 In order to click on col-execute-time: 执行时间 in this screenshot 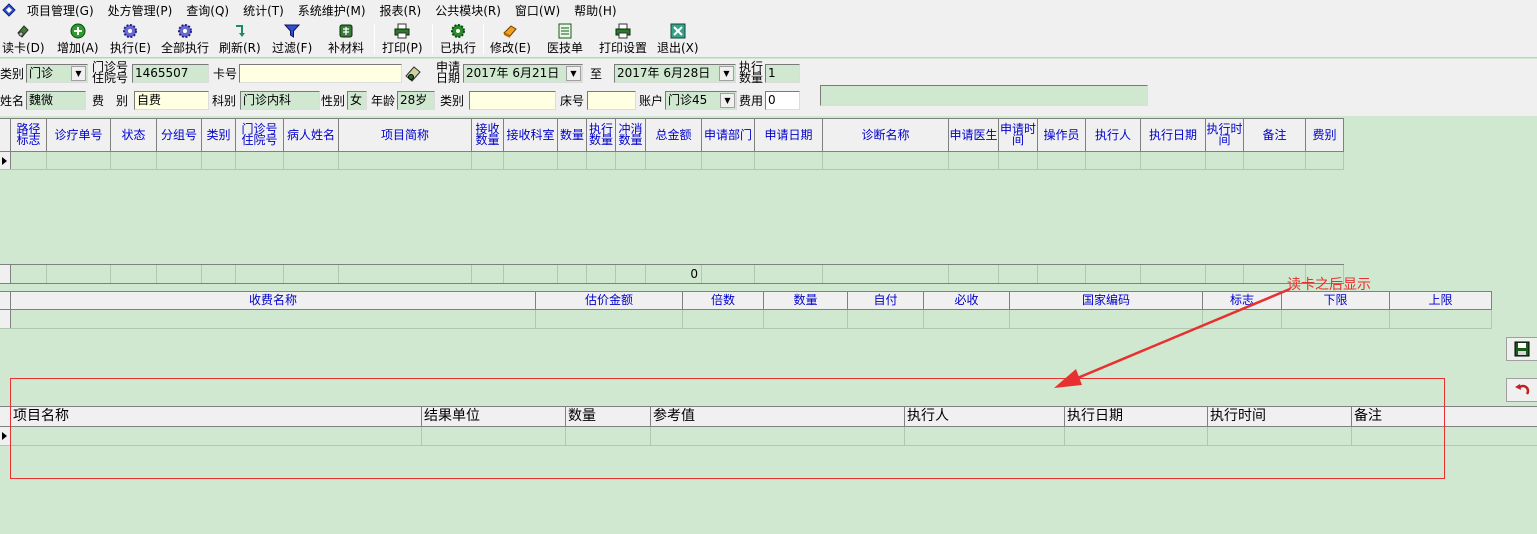, I will do `click(1225, 135)`.